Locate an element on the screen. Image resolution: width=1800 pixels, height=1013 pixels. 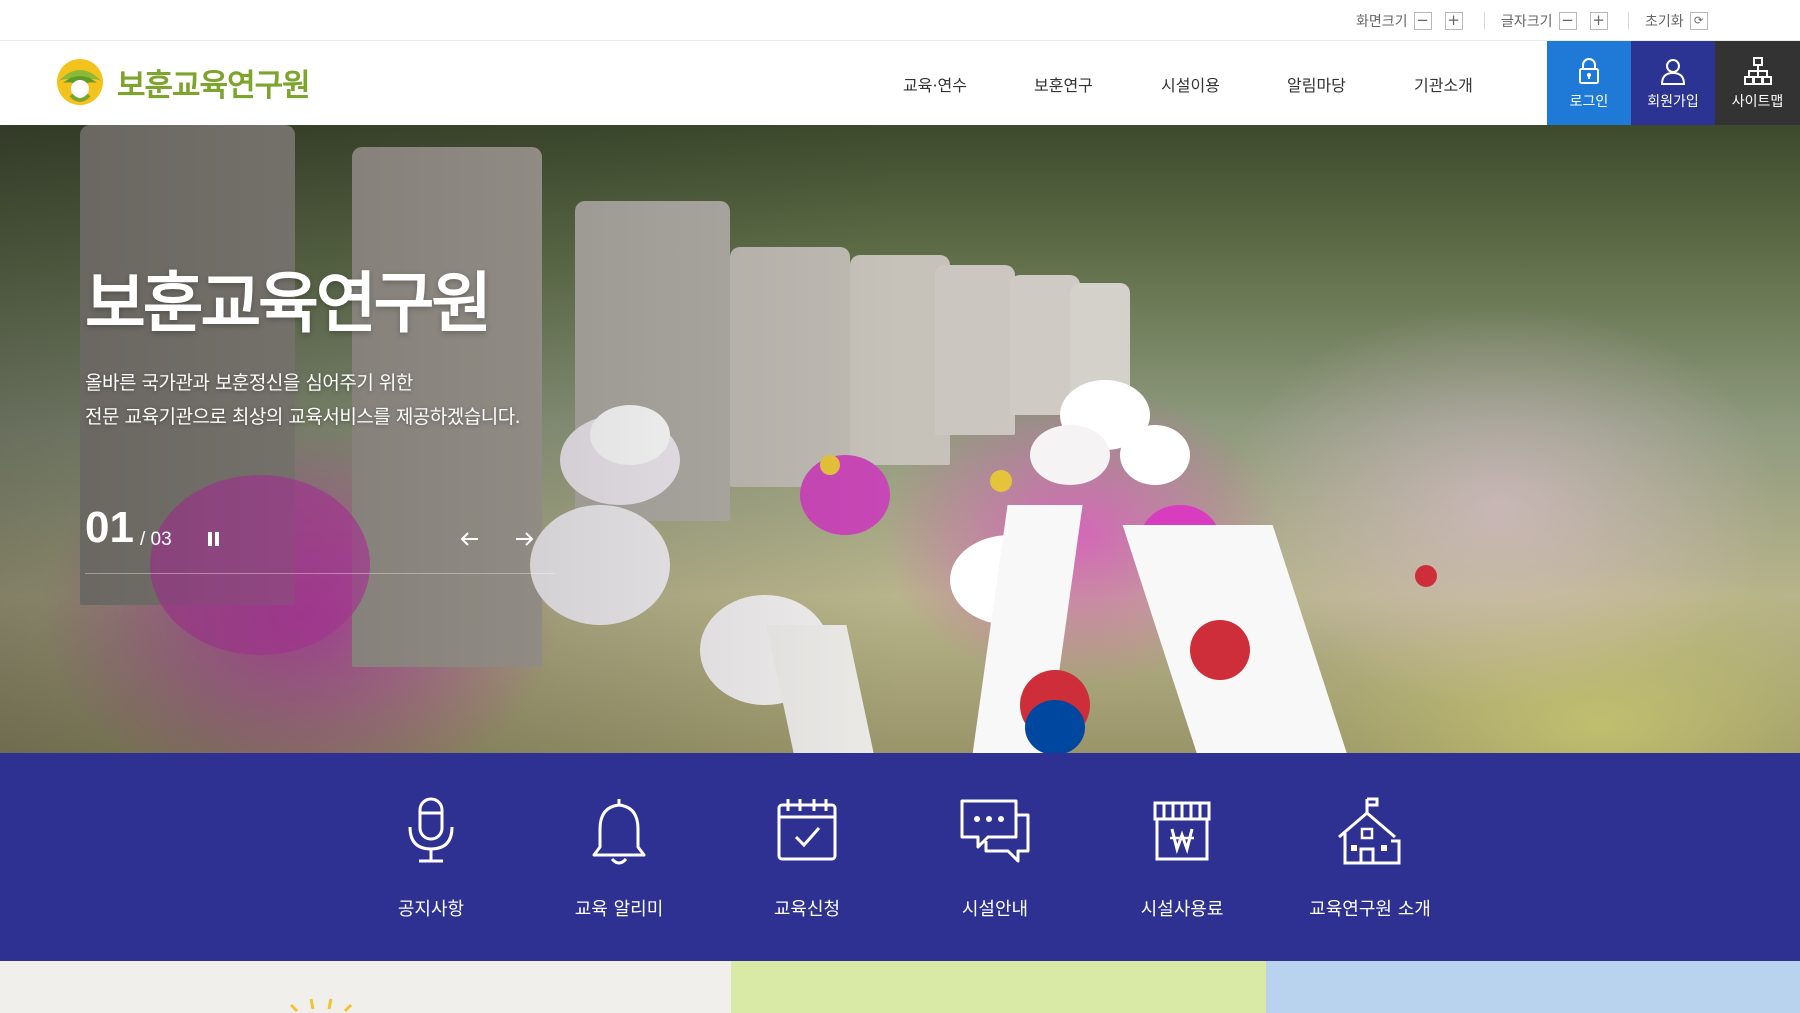
nav-item-research: 보훈연구 is located at coordinates (1063, 84).